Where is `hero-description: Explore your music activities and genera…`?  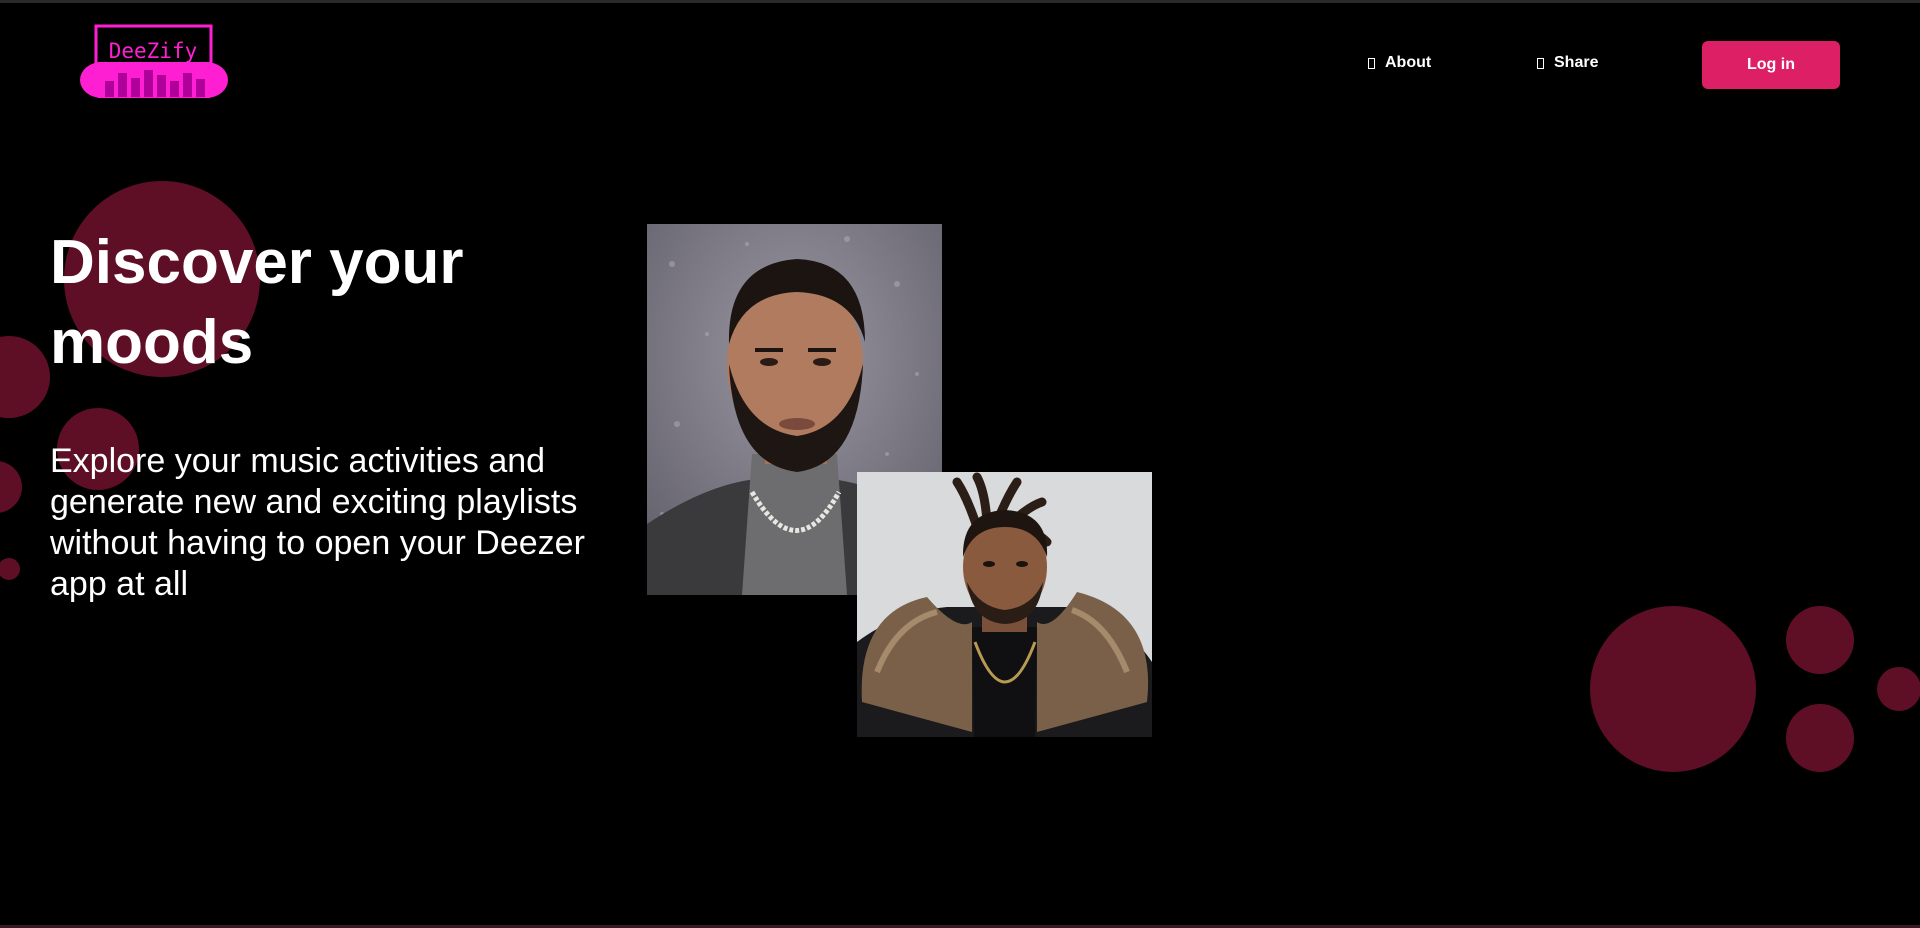 hero-description: Explore your music activities and genera… is located at coordinates (317, 522).